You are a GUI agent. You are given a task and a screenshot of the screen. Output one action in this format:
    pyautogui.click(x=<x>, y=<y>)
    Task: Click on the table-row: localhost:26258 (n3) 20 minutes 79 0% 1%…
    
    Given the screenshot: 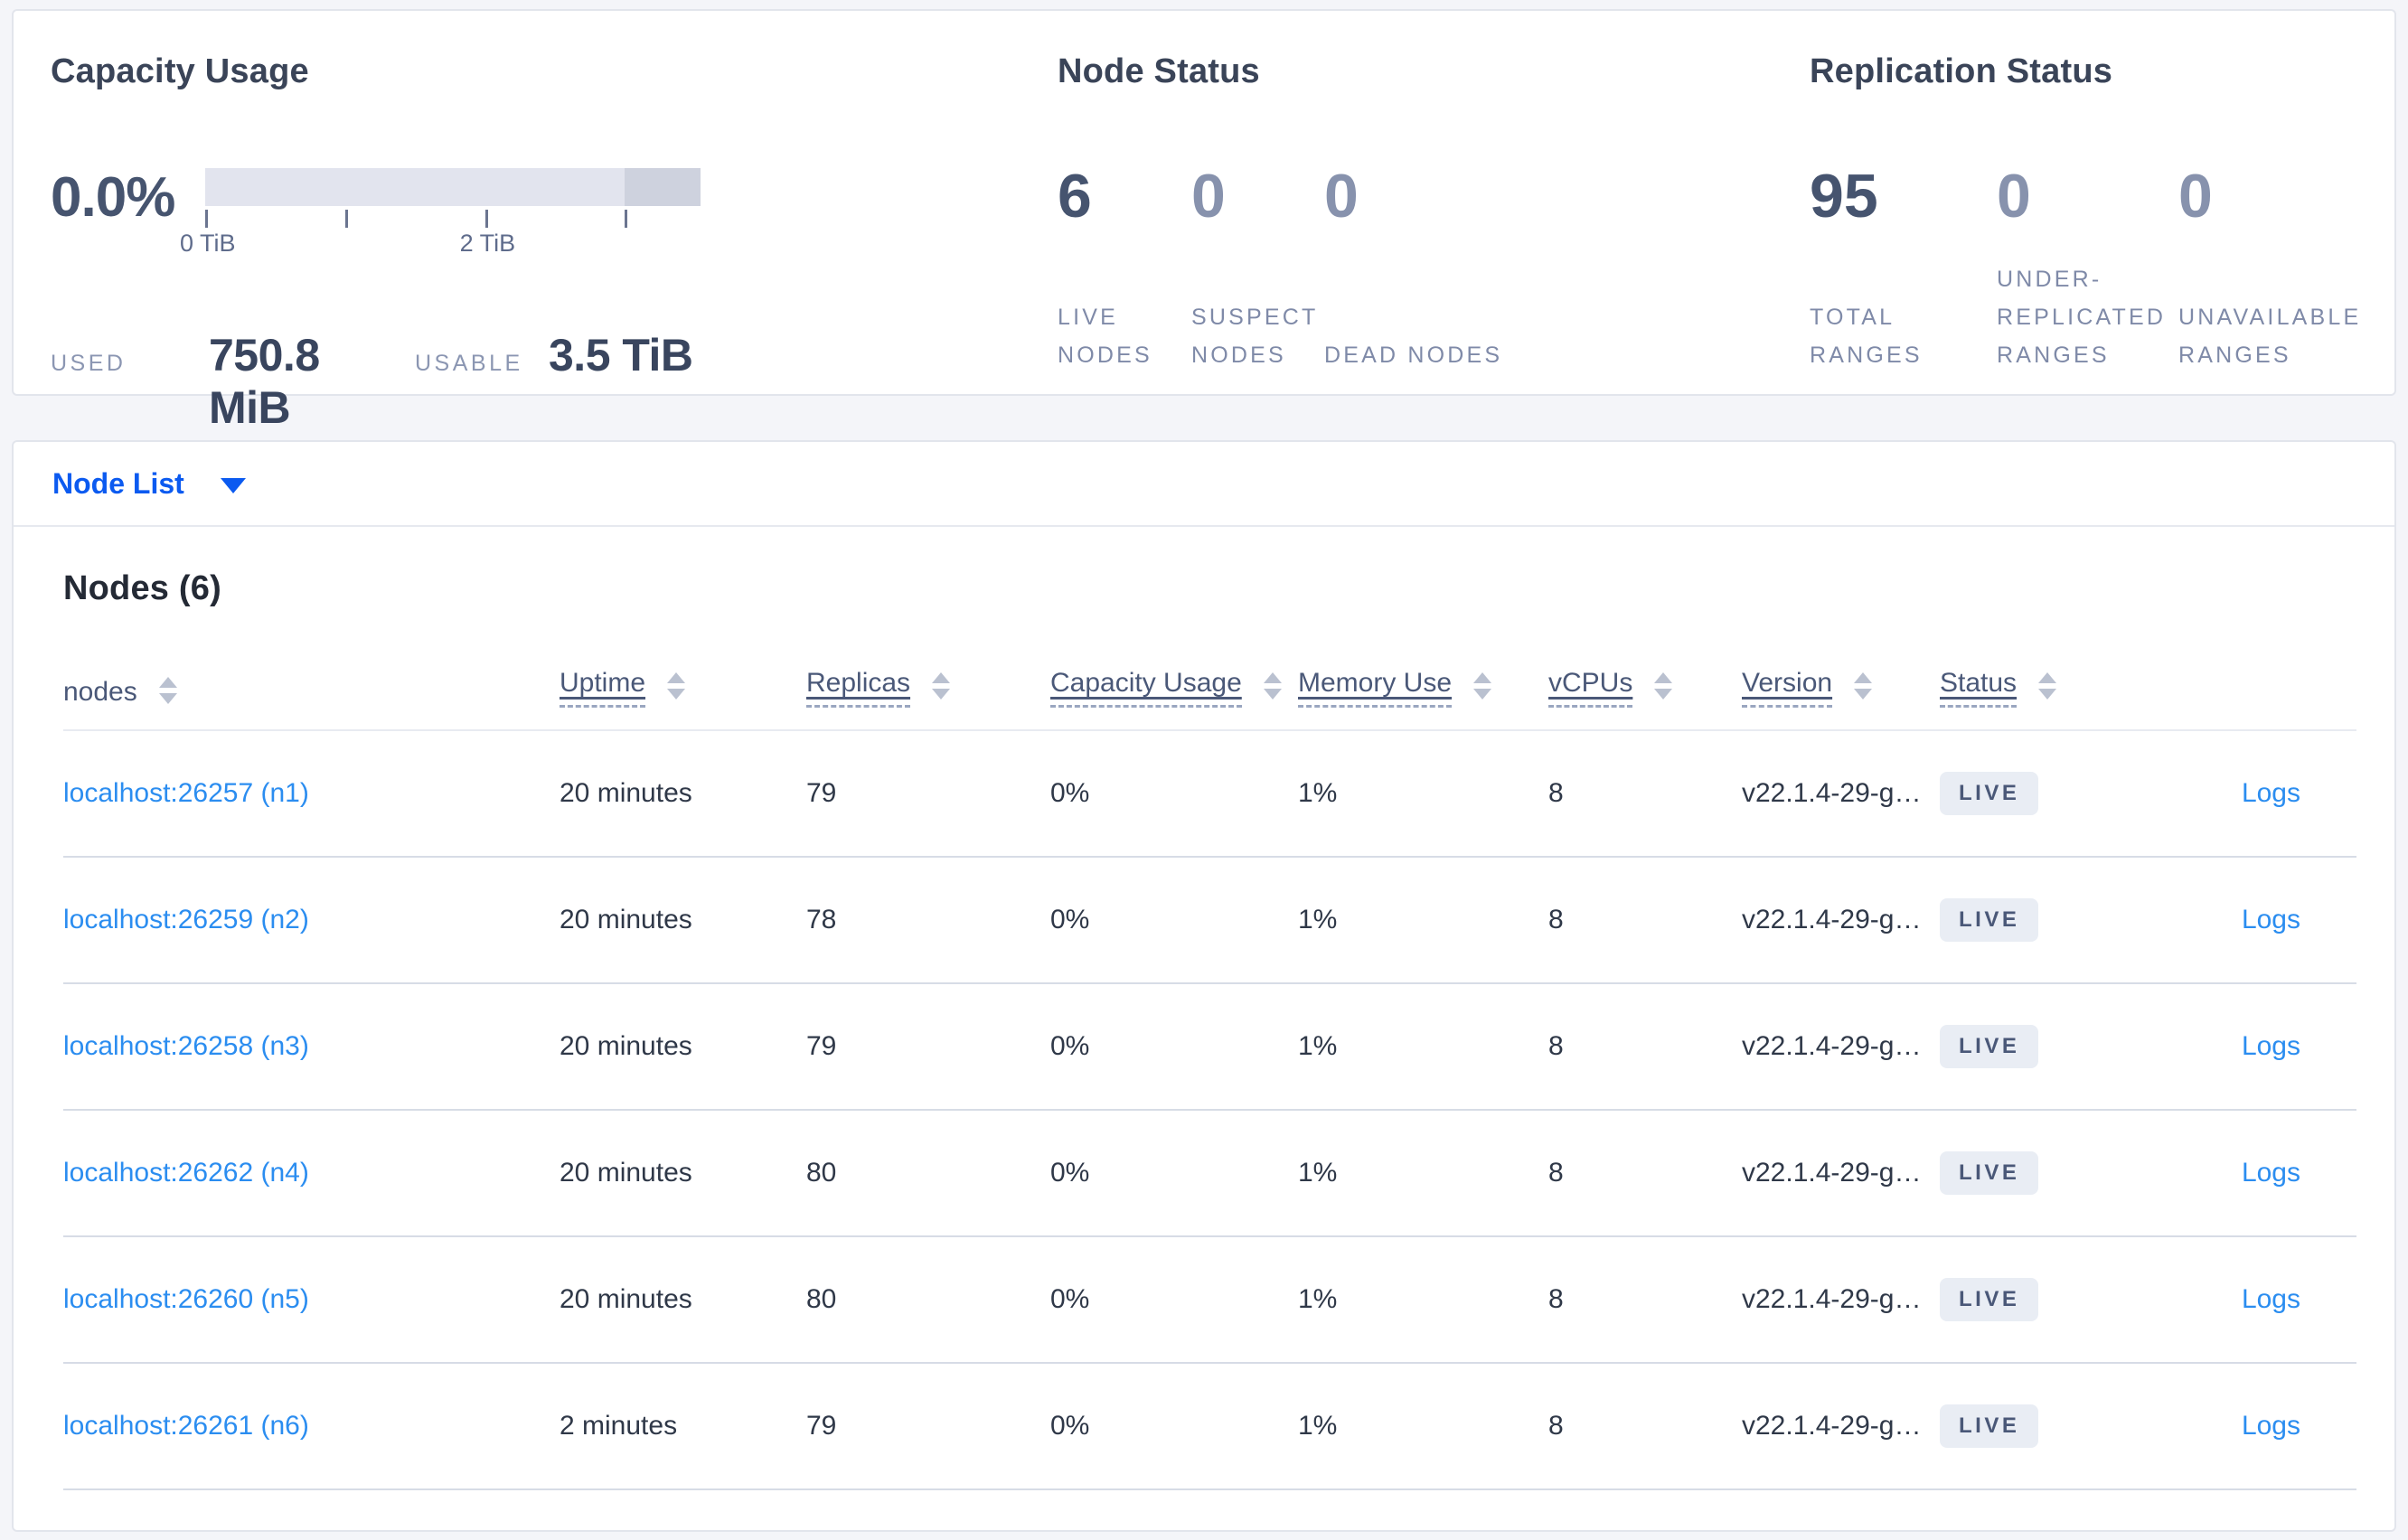 What is the action you would take?
    pyautogui.click(x=1209, y=1047)
    